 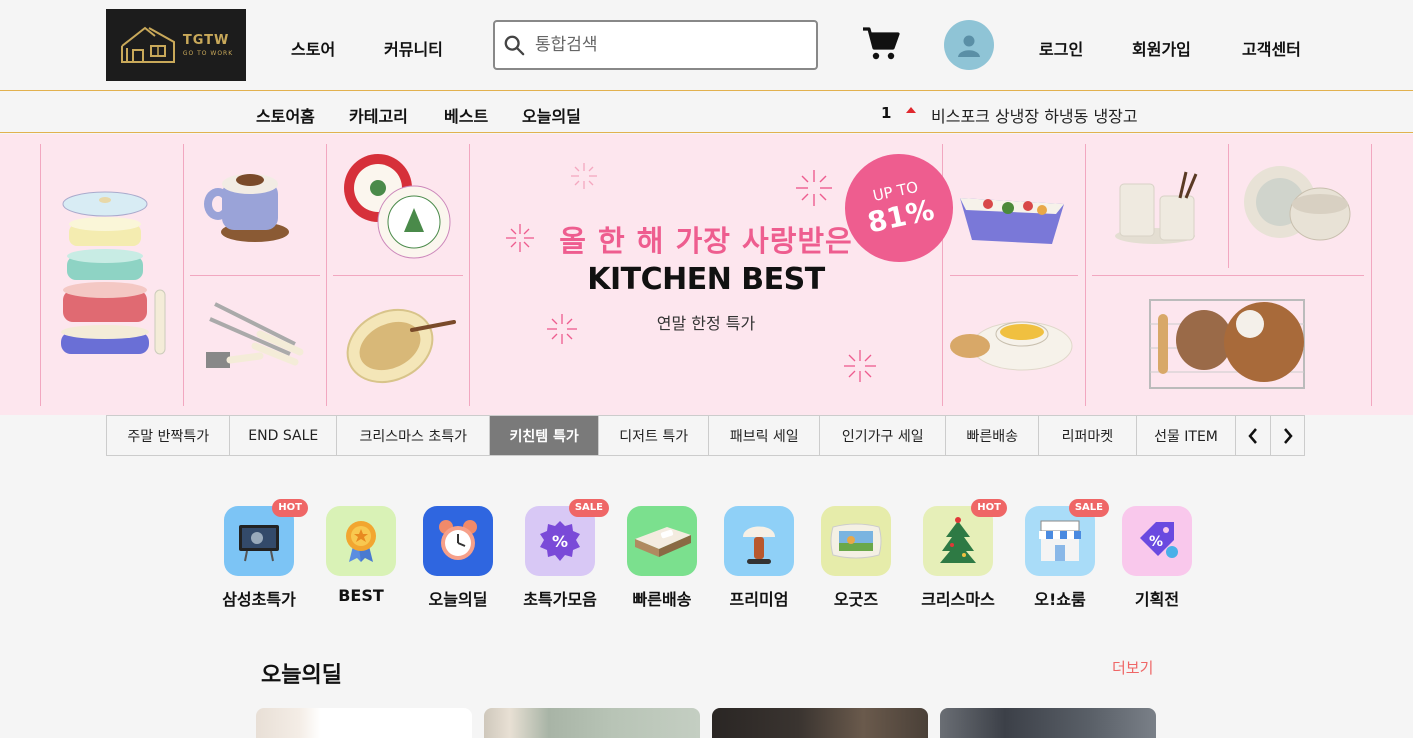 I want to click on tab-end-sale: END SALE, so click(x=284, y=435).